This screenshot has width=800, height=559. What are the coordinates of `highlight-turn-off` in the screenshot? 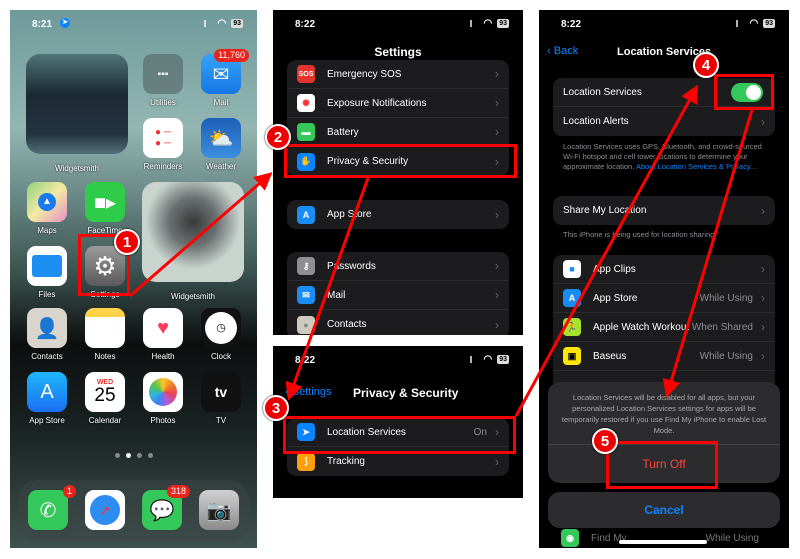 It's located at (662, 465).